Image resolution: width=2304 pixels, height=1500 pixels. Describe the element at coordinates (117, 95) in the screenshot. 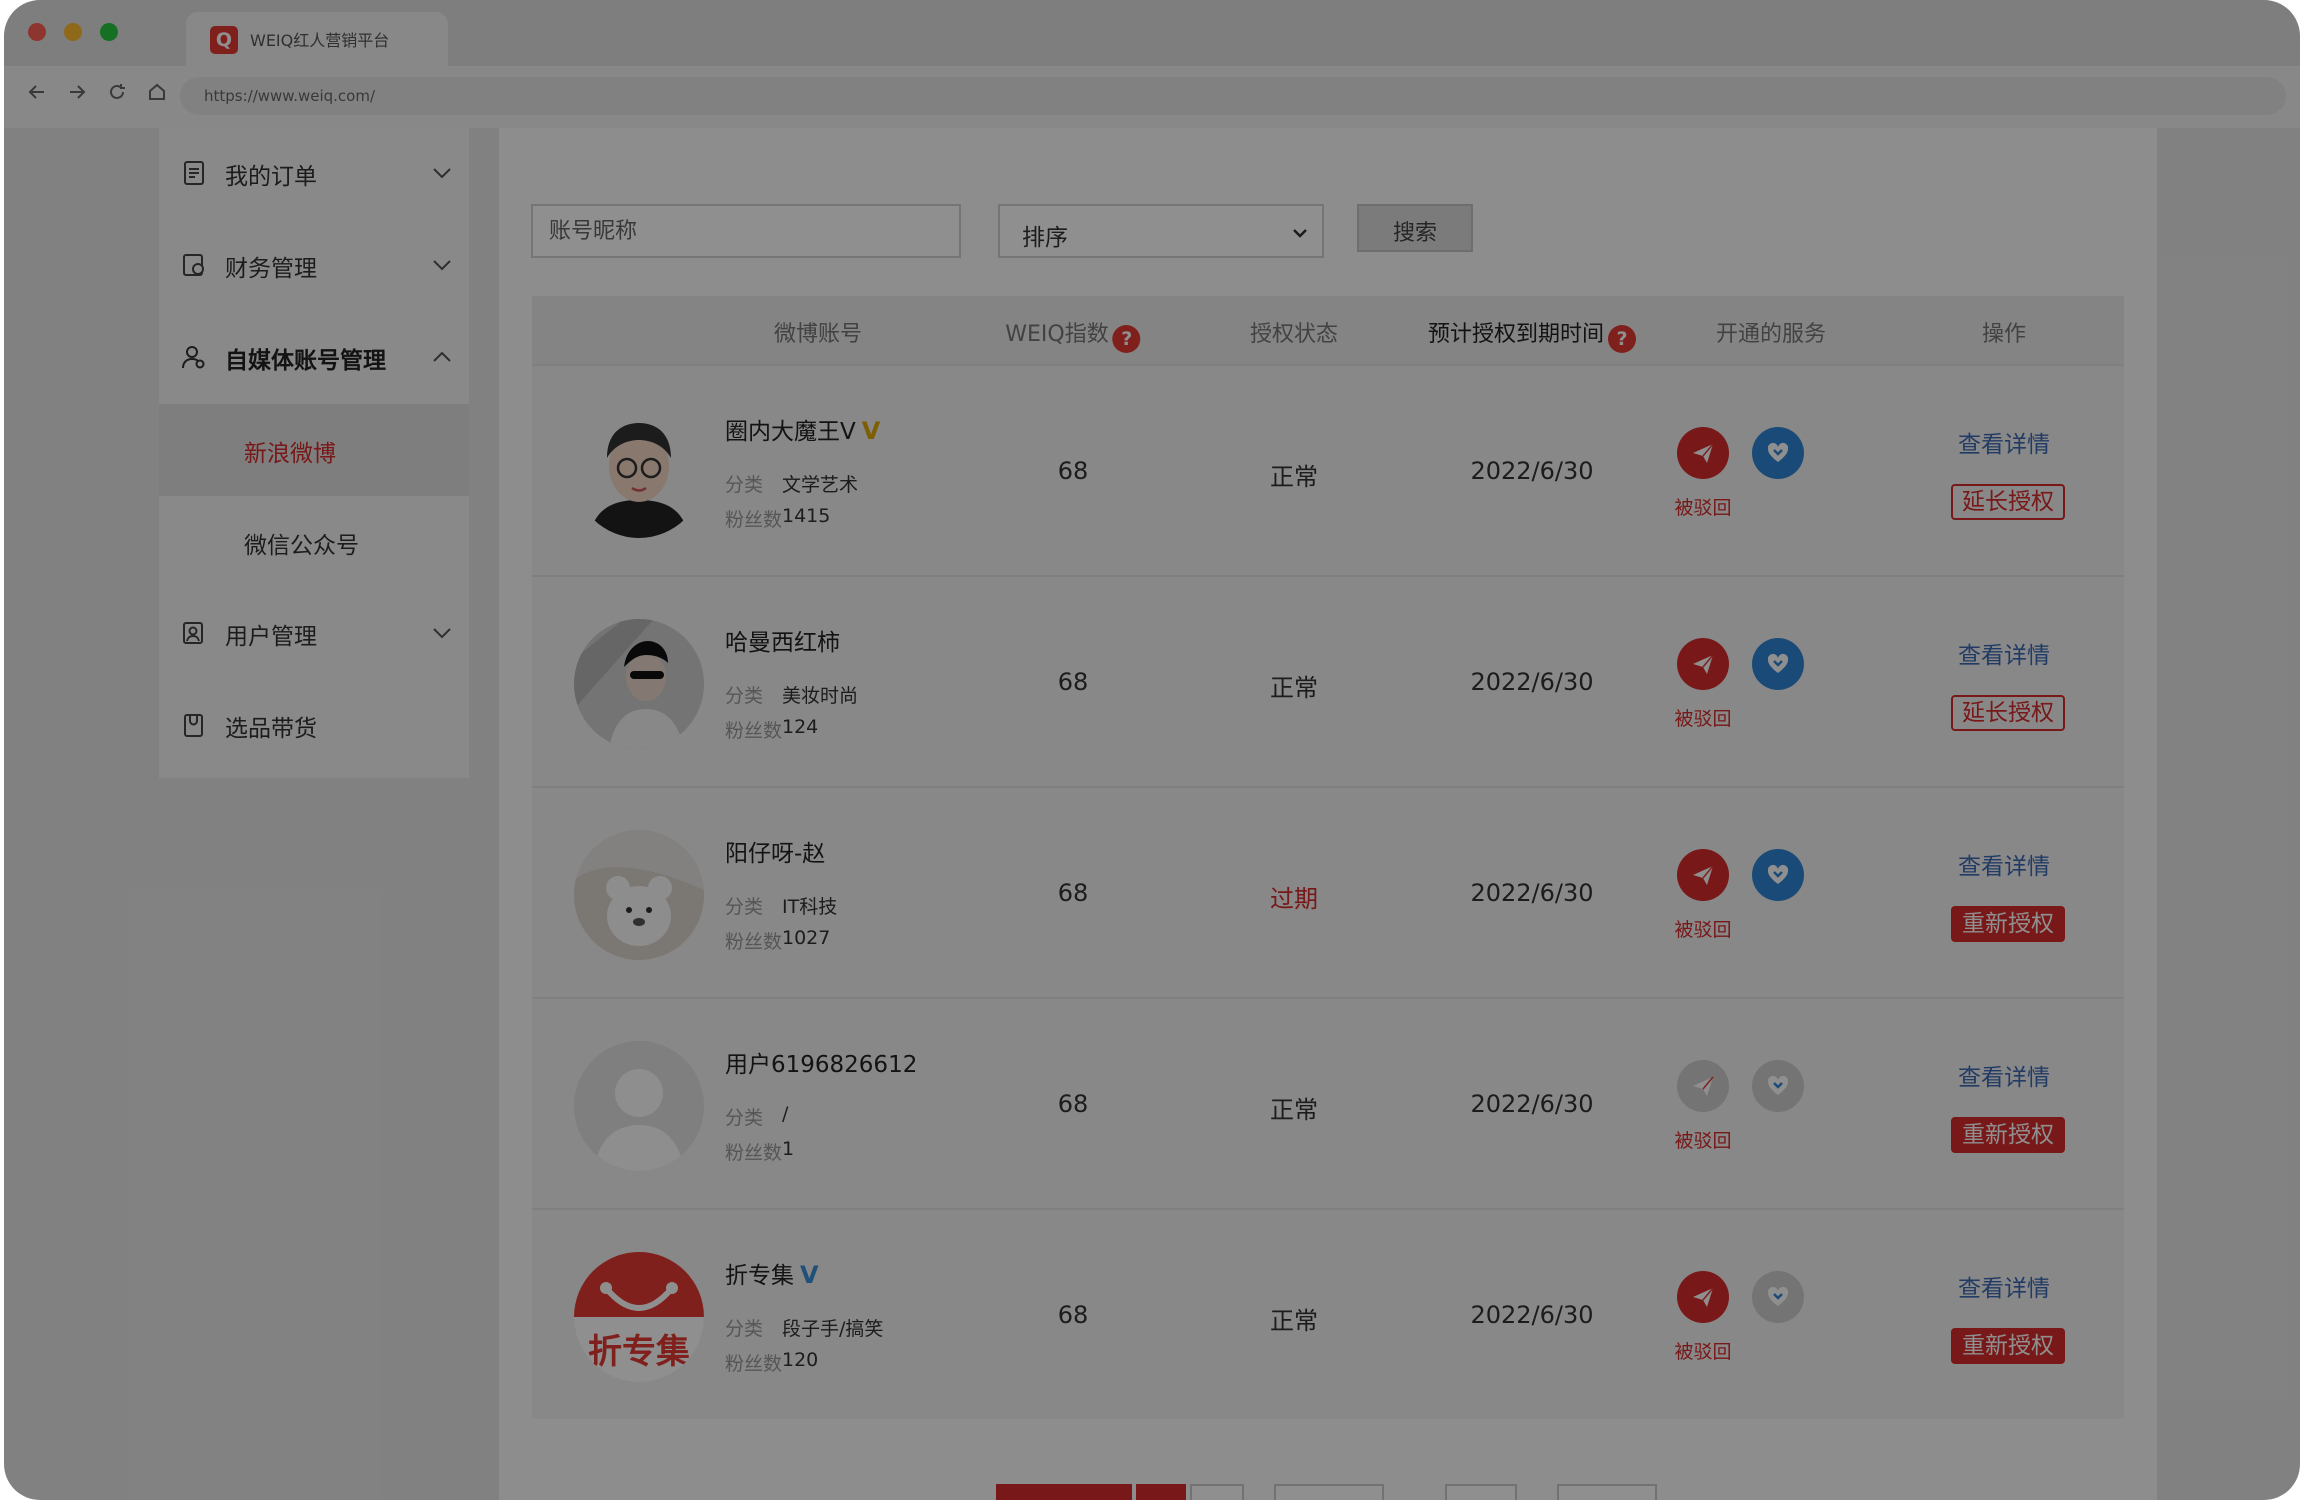

I see `reload-icon` at that location.